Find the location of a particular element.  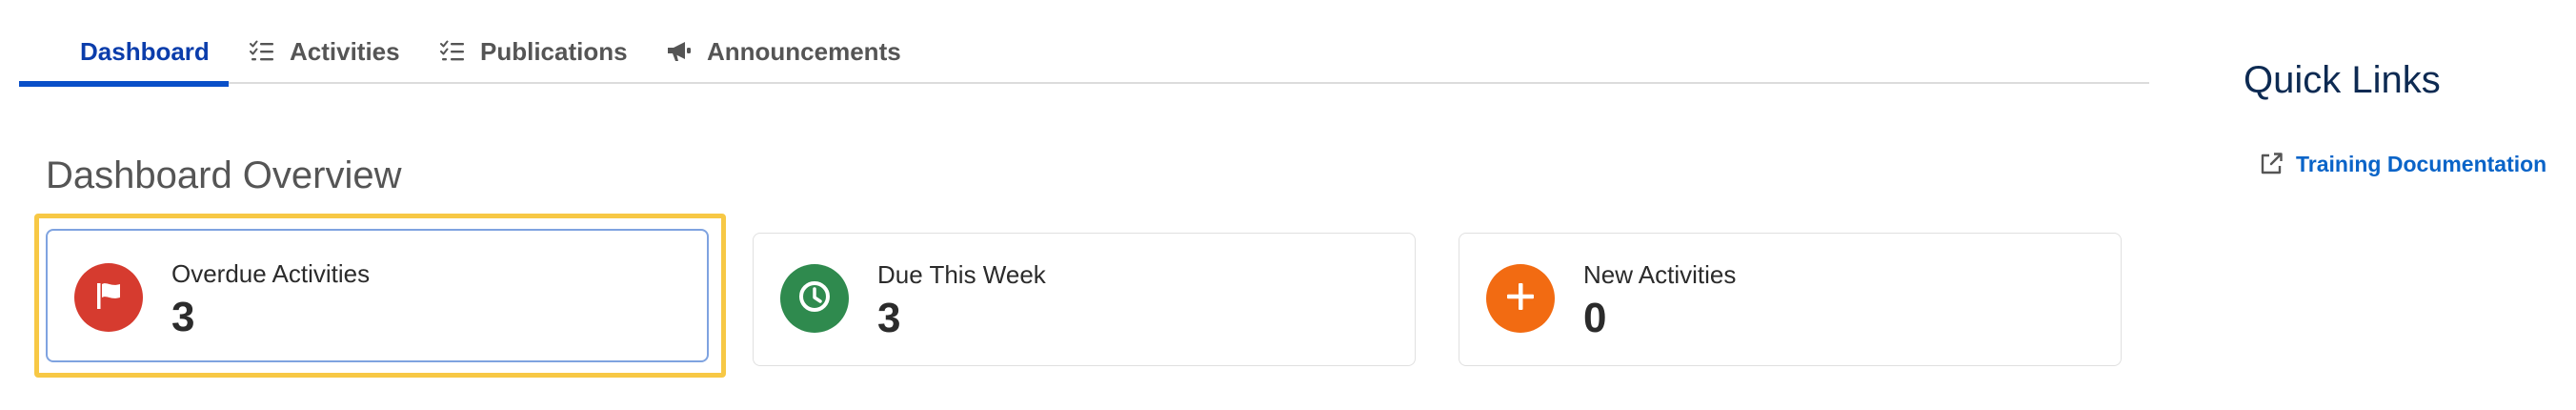

clock-icon is located at coordinates (814, 298).